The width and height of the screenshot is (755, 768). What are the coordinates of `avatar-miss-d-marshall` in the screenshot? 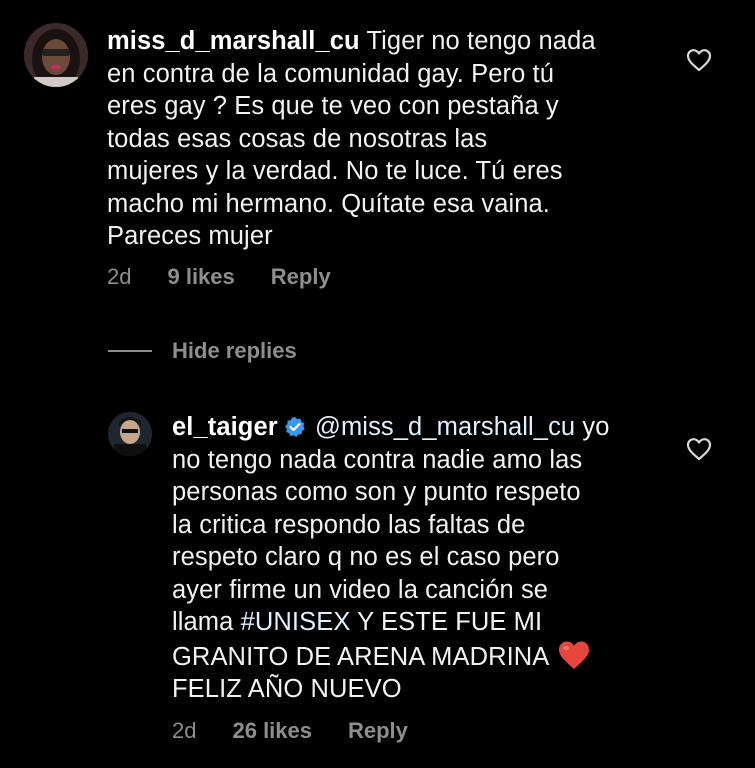 It's located at (56, 55).